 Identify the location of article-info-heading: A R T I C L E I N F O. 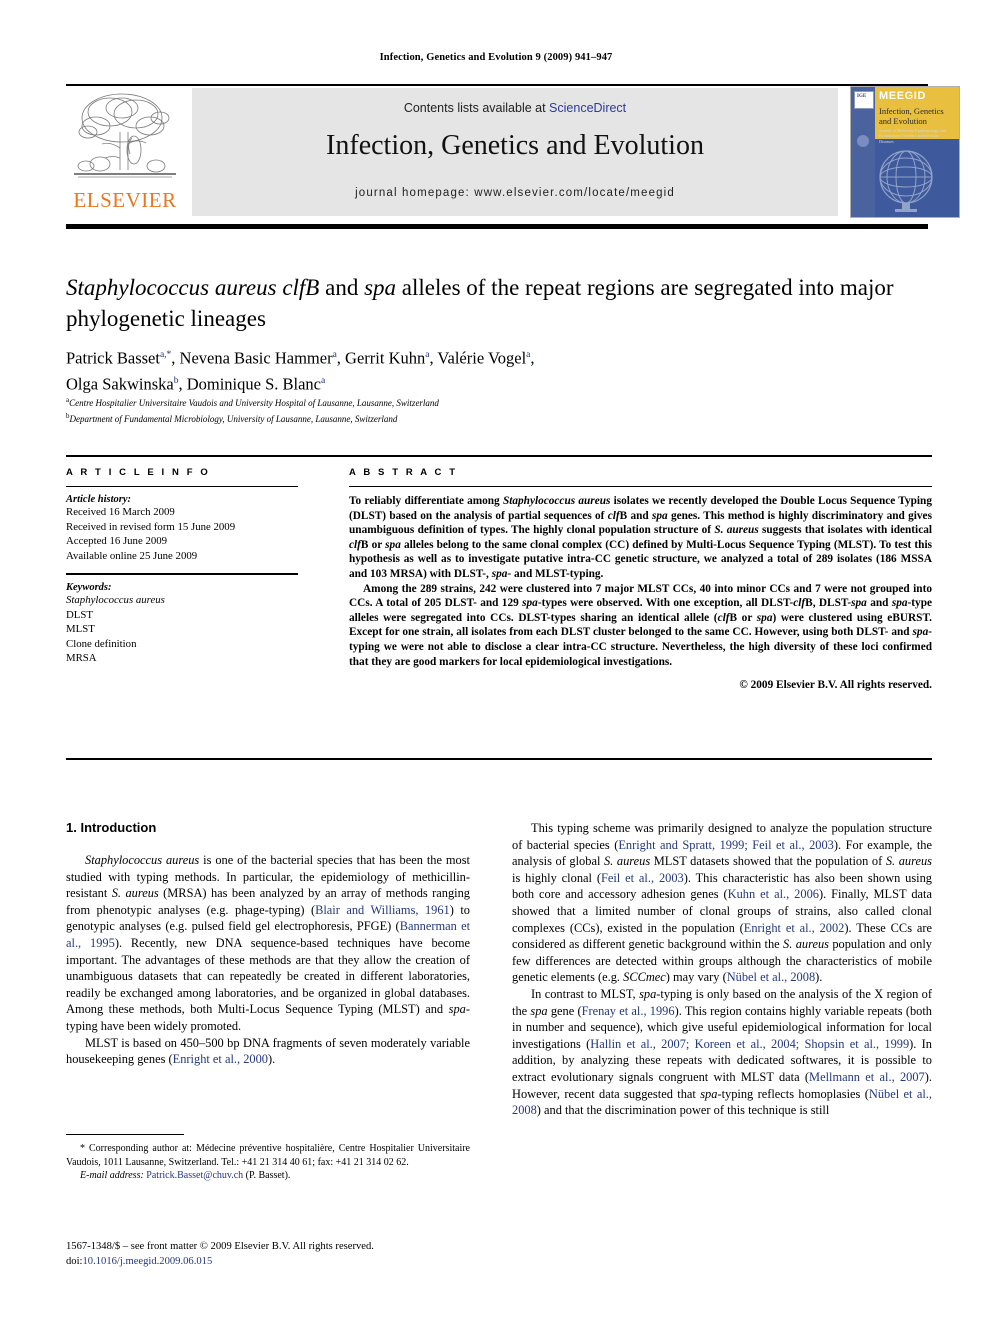
(138, 472).